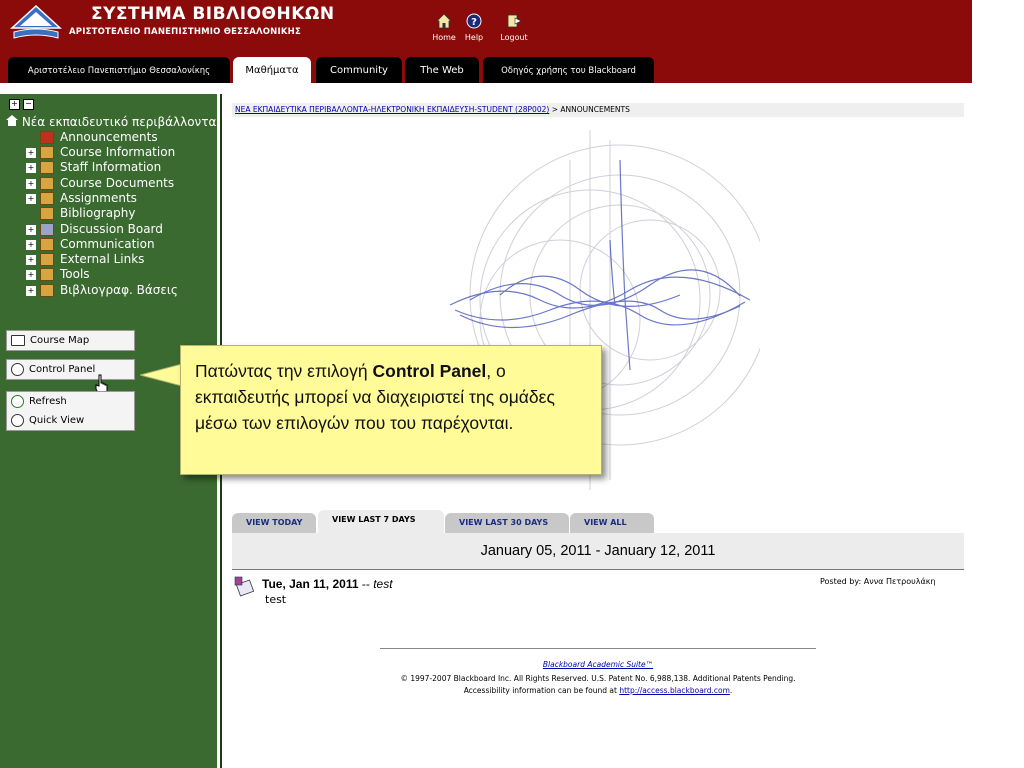  I want to click on tree-root-label: Νέα εκπαιδευτικό περιβάλλοντα, so click(119, 122).